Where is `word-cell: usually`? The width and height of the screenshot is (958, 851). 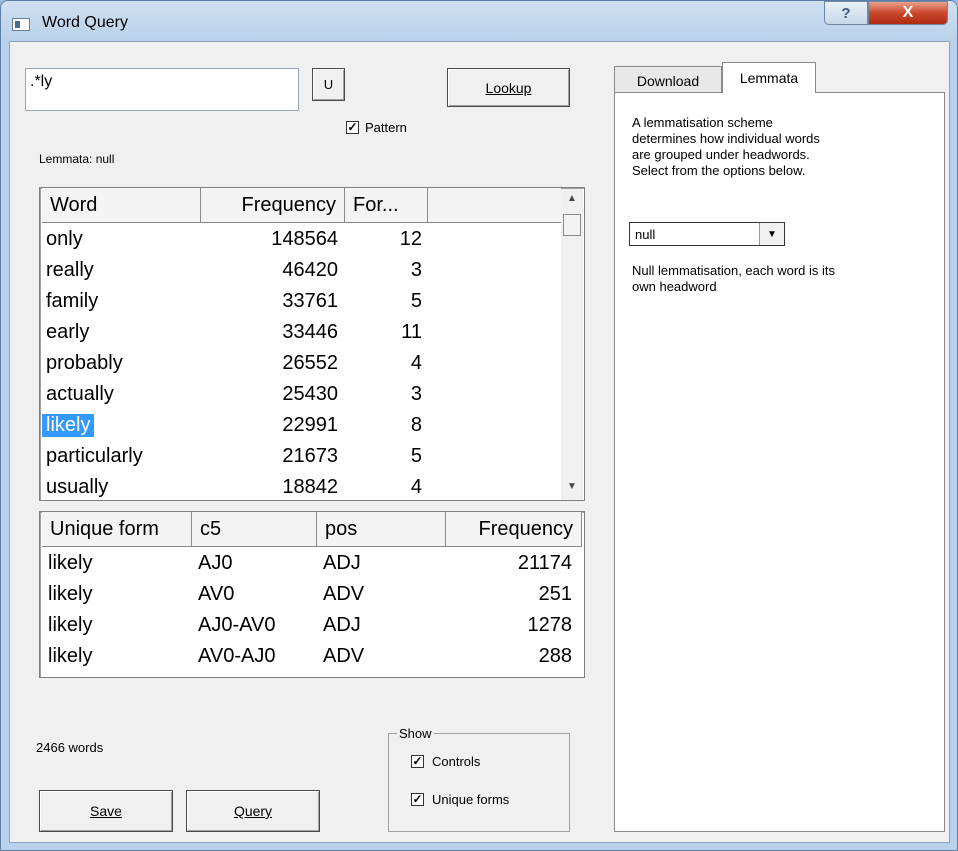 word-cell: usually is located at coordinates (77, 487).